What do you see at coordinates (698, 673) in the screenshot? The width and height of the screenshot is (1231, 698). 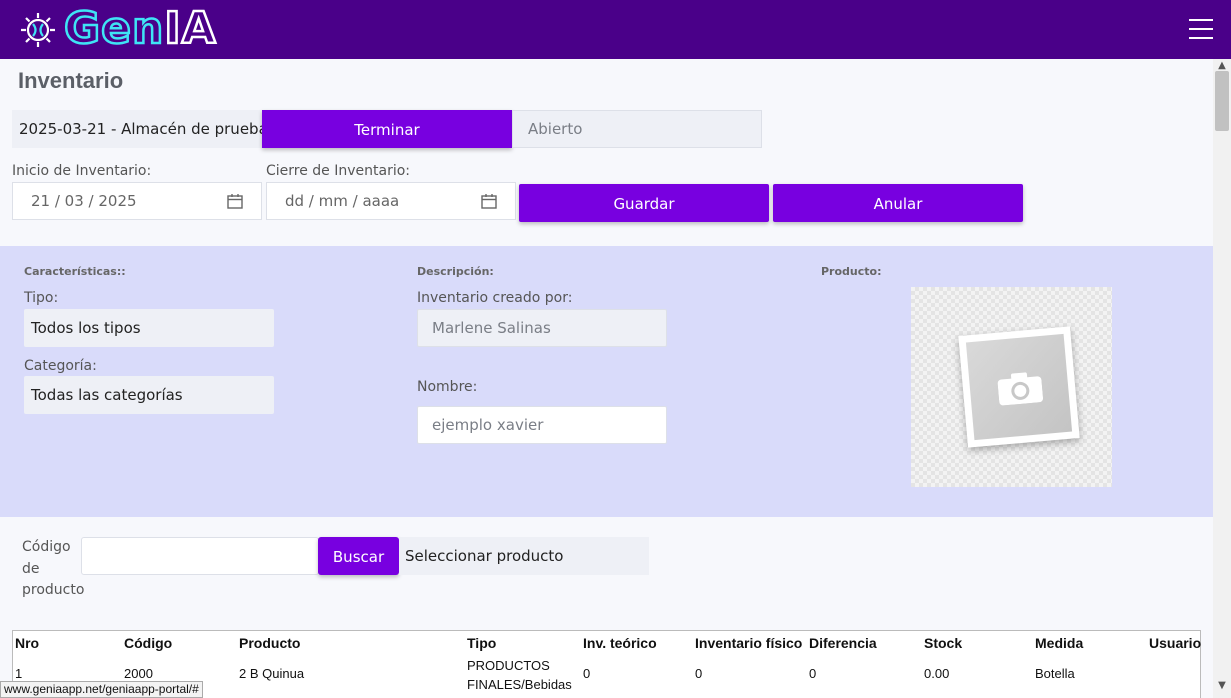 I see `cell-inv-fisico: 0` at bounding box center [698, 673].